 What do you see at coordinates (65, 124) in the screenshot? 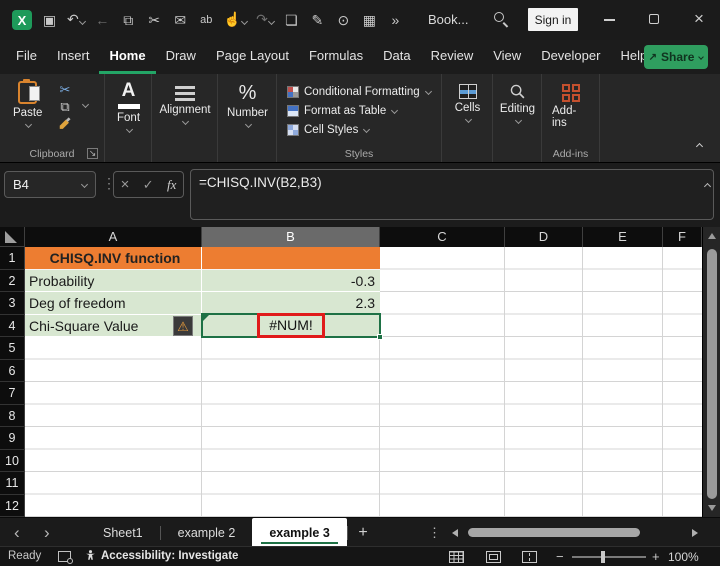
I see `format-painter-icon` at bounding box center [65, 124].